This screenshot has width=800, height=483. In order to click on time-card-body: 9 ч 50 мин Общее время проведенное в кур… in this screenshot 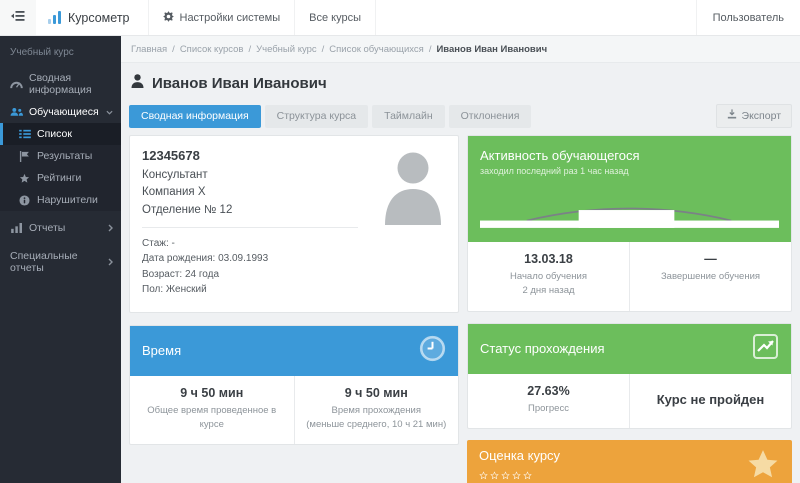, I will do `click(294, 410)`.